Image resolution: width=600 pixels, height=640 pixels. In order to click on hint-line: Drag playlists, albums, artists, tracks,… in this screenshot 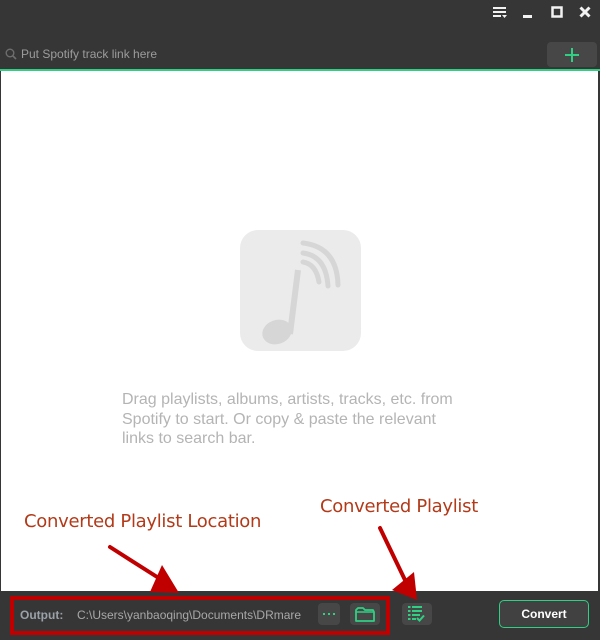, I will do `click(287, 399)`.